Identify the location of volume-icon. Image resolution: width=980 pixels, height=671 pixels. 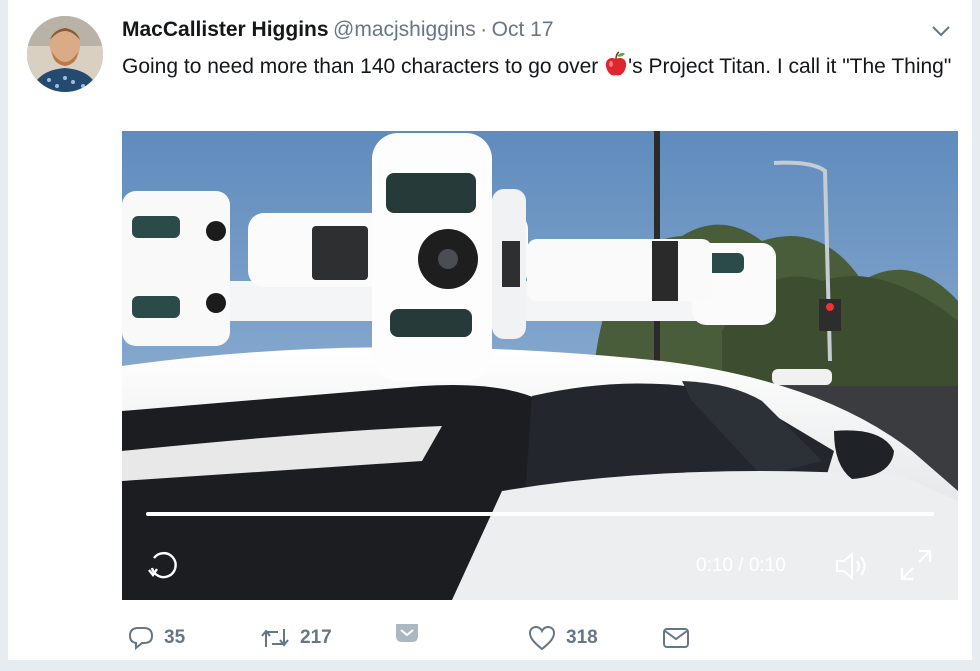
(852, 566).